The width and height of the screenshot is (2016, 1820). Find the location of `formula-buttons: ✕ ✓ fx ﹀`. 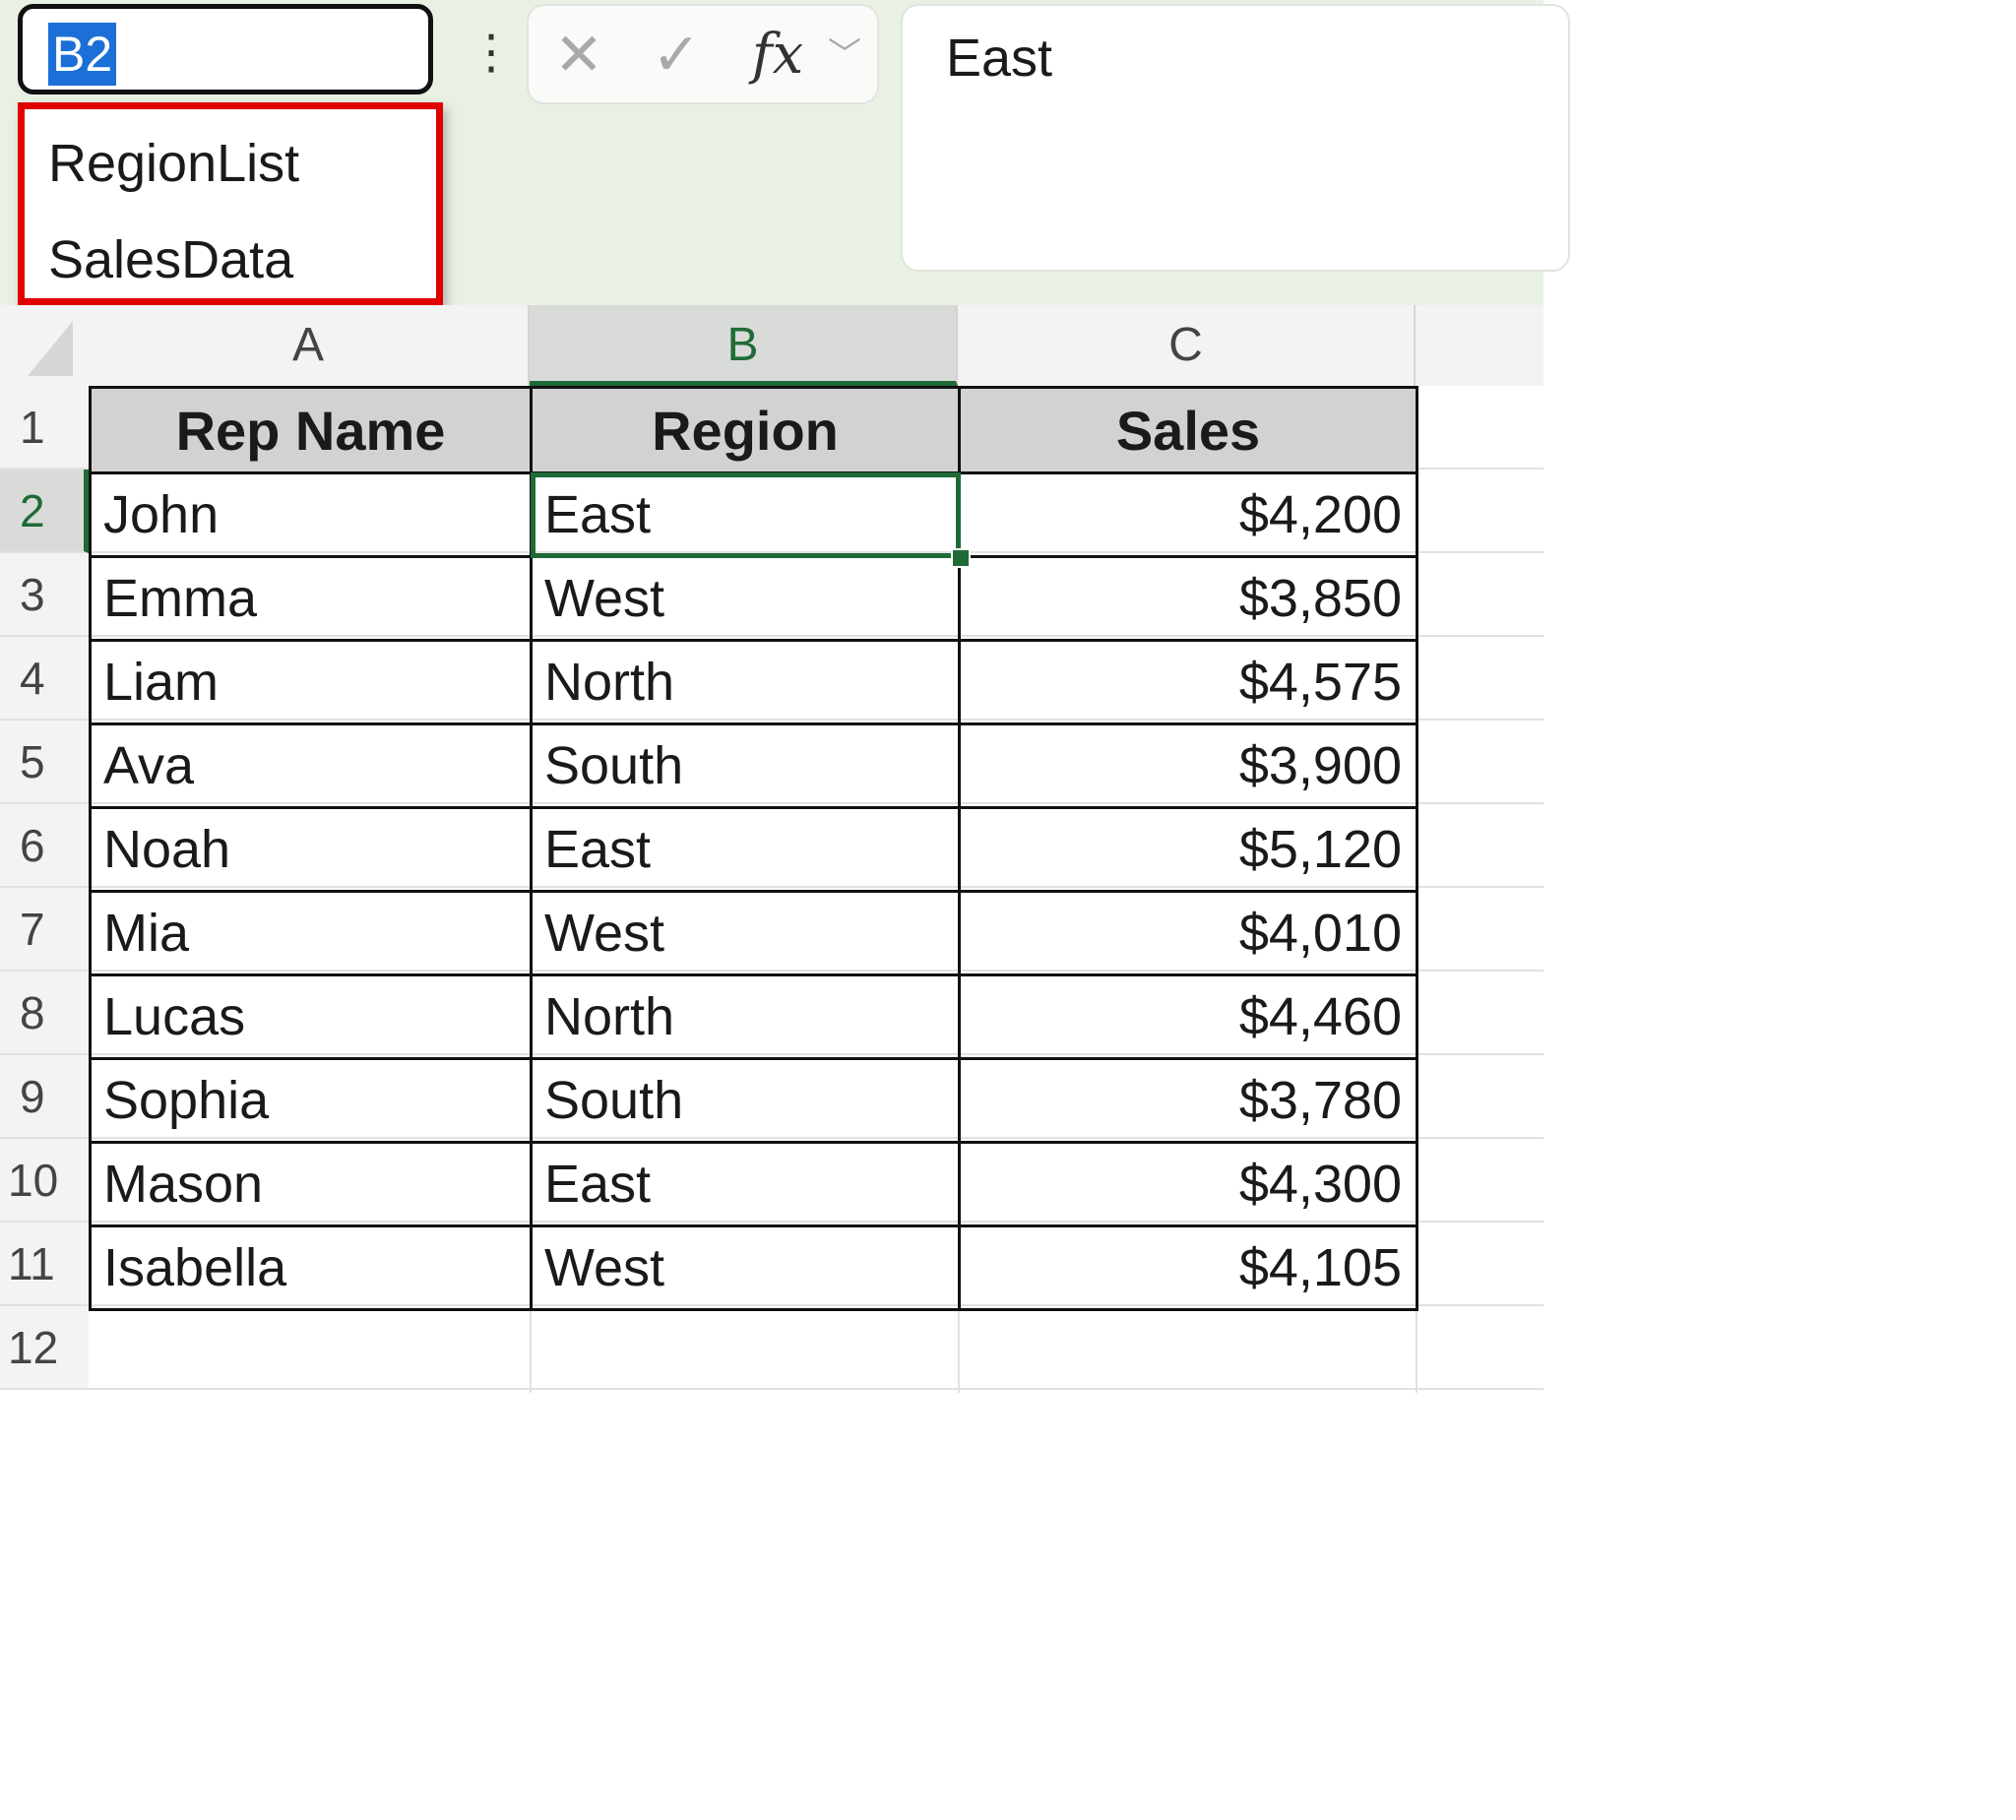

formula-buttons: ✕ ✓ fx ﹀ is located at coordinates (703, 54).